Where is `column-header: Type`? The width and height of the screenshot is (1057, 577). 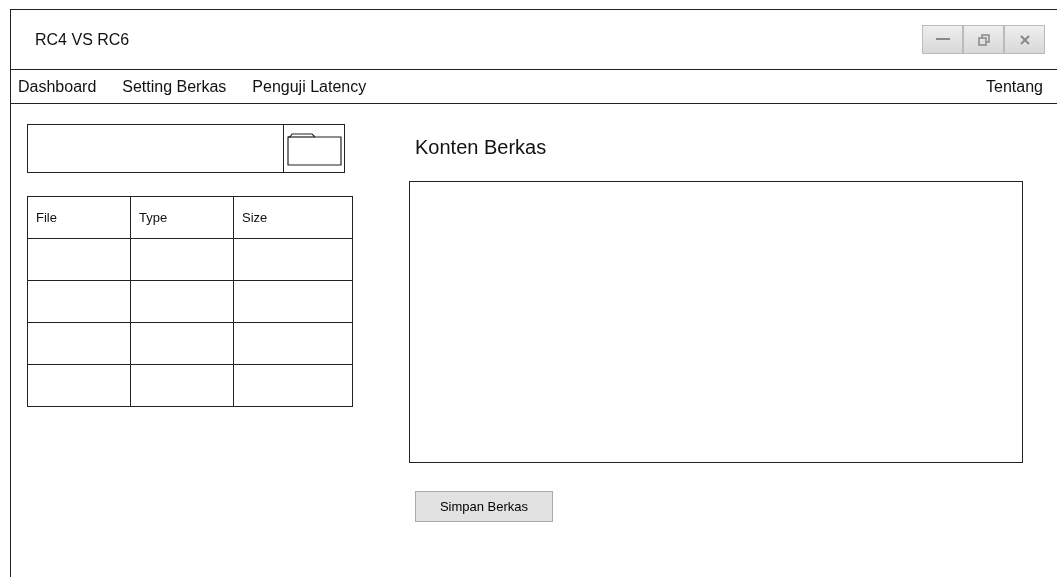 column-header: Type is located at coordinates (153, 217).